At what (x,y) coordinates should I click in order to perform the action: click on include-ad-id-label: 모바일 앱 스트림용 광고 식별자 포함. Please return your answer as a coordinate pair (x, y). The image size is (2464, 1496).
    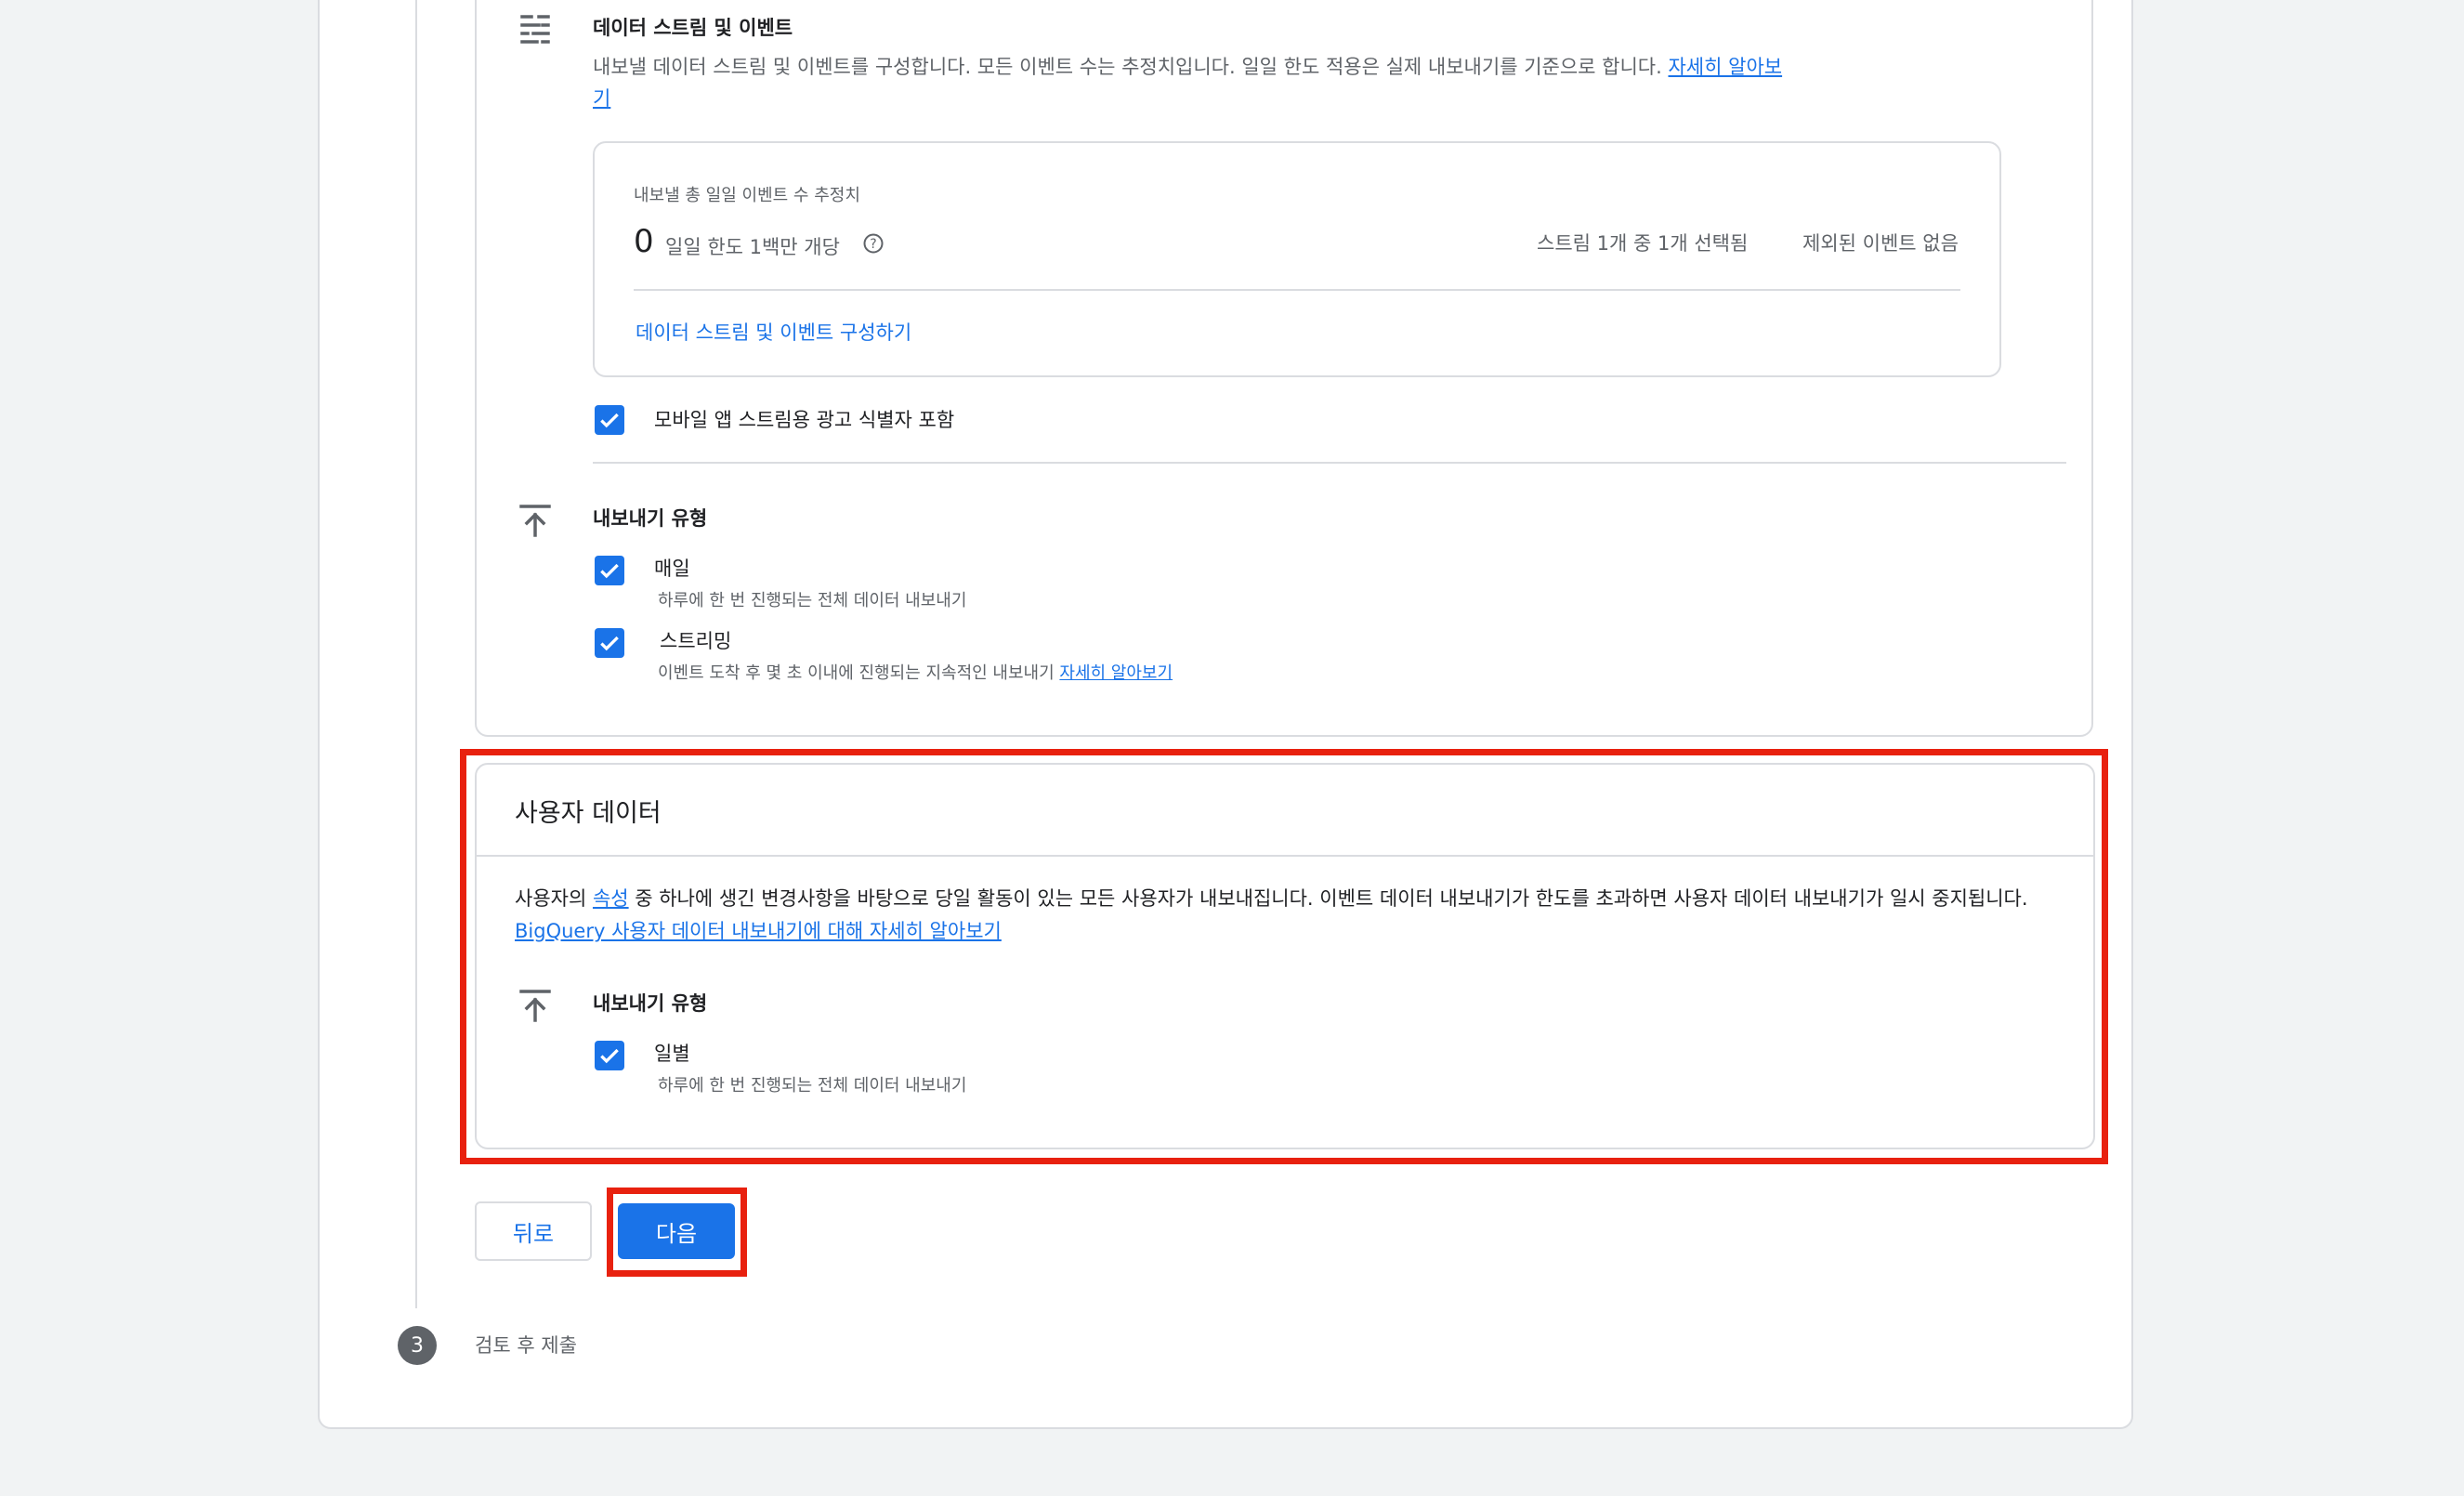
    Looking at the image, I should click on (804, 420).